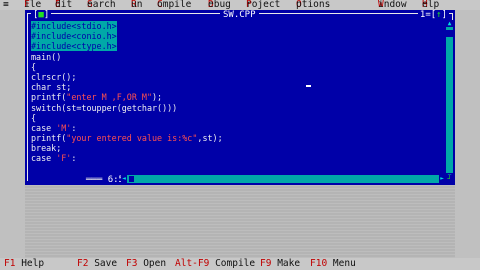 Image resolution: width=480 pixels, height=270 pixels. I want to click on code-line-text: break;, so click(46, 148).